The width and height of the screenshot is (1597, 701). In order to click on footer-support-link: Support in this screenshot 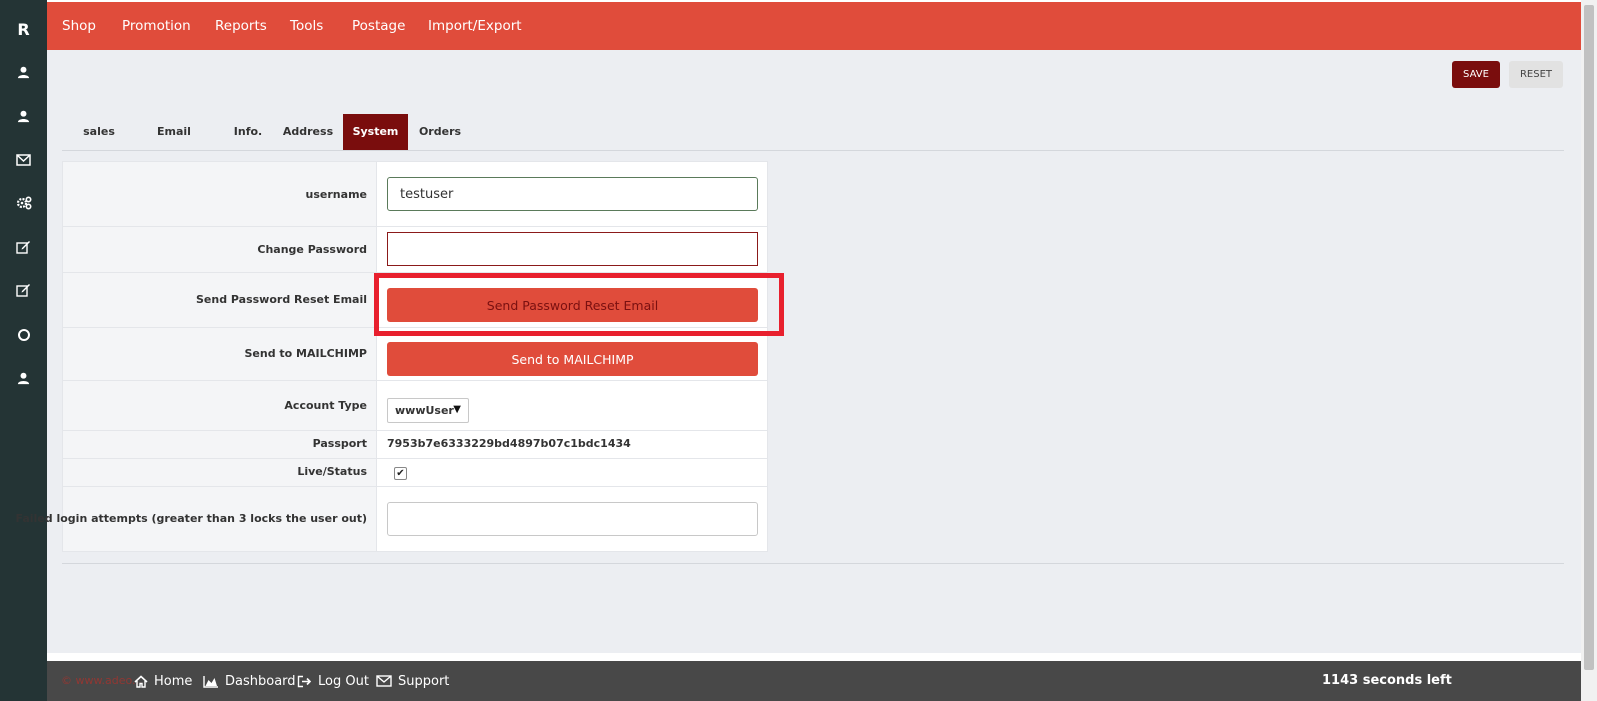, I will do `click(412, 681)`.